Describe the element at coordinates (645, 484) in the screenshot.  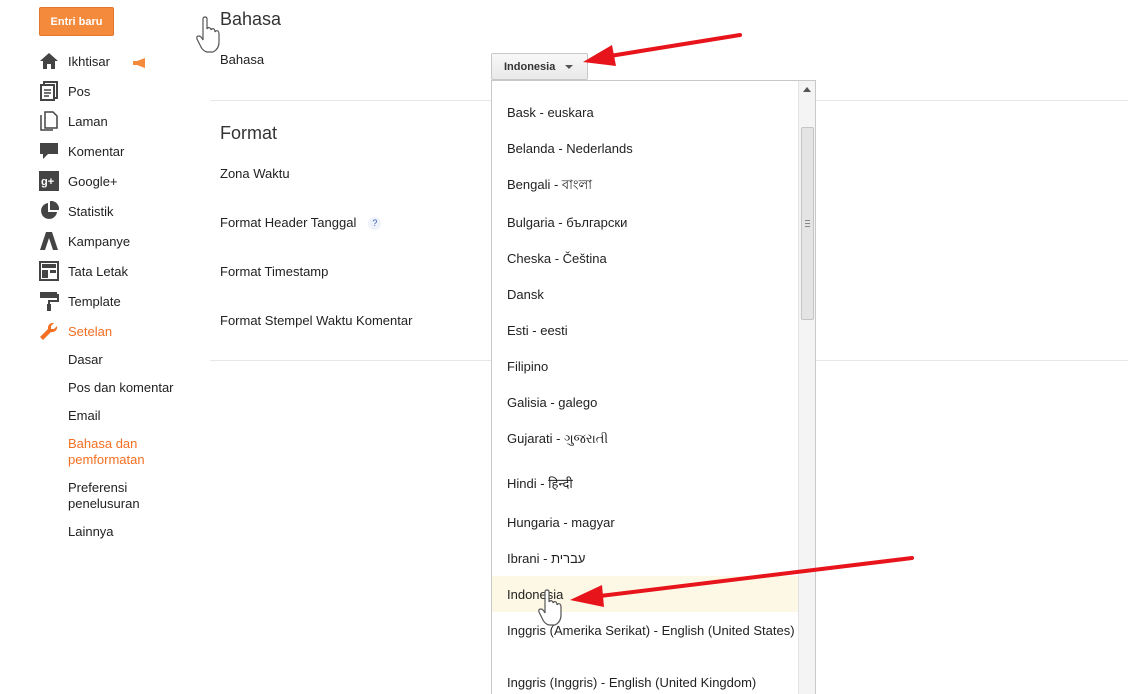
I see `list-item: Hindi - हिन्दी` at that location.